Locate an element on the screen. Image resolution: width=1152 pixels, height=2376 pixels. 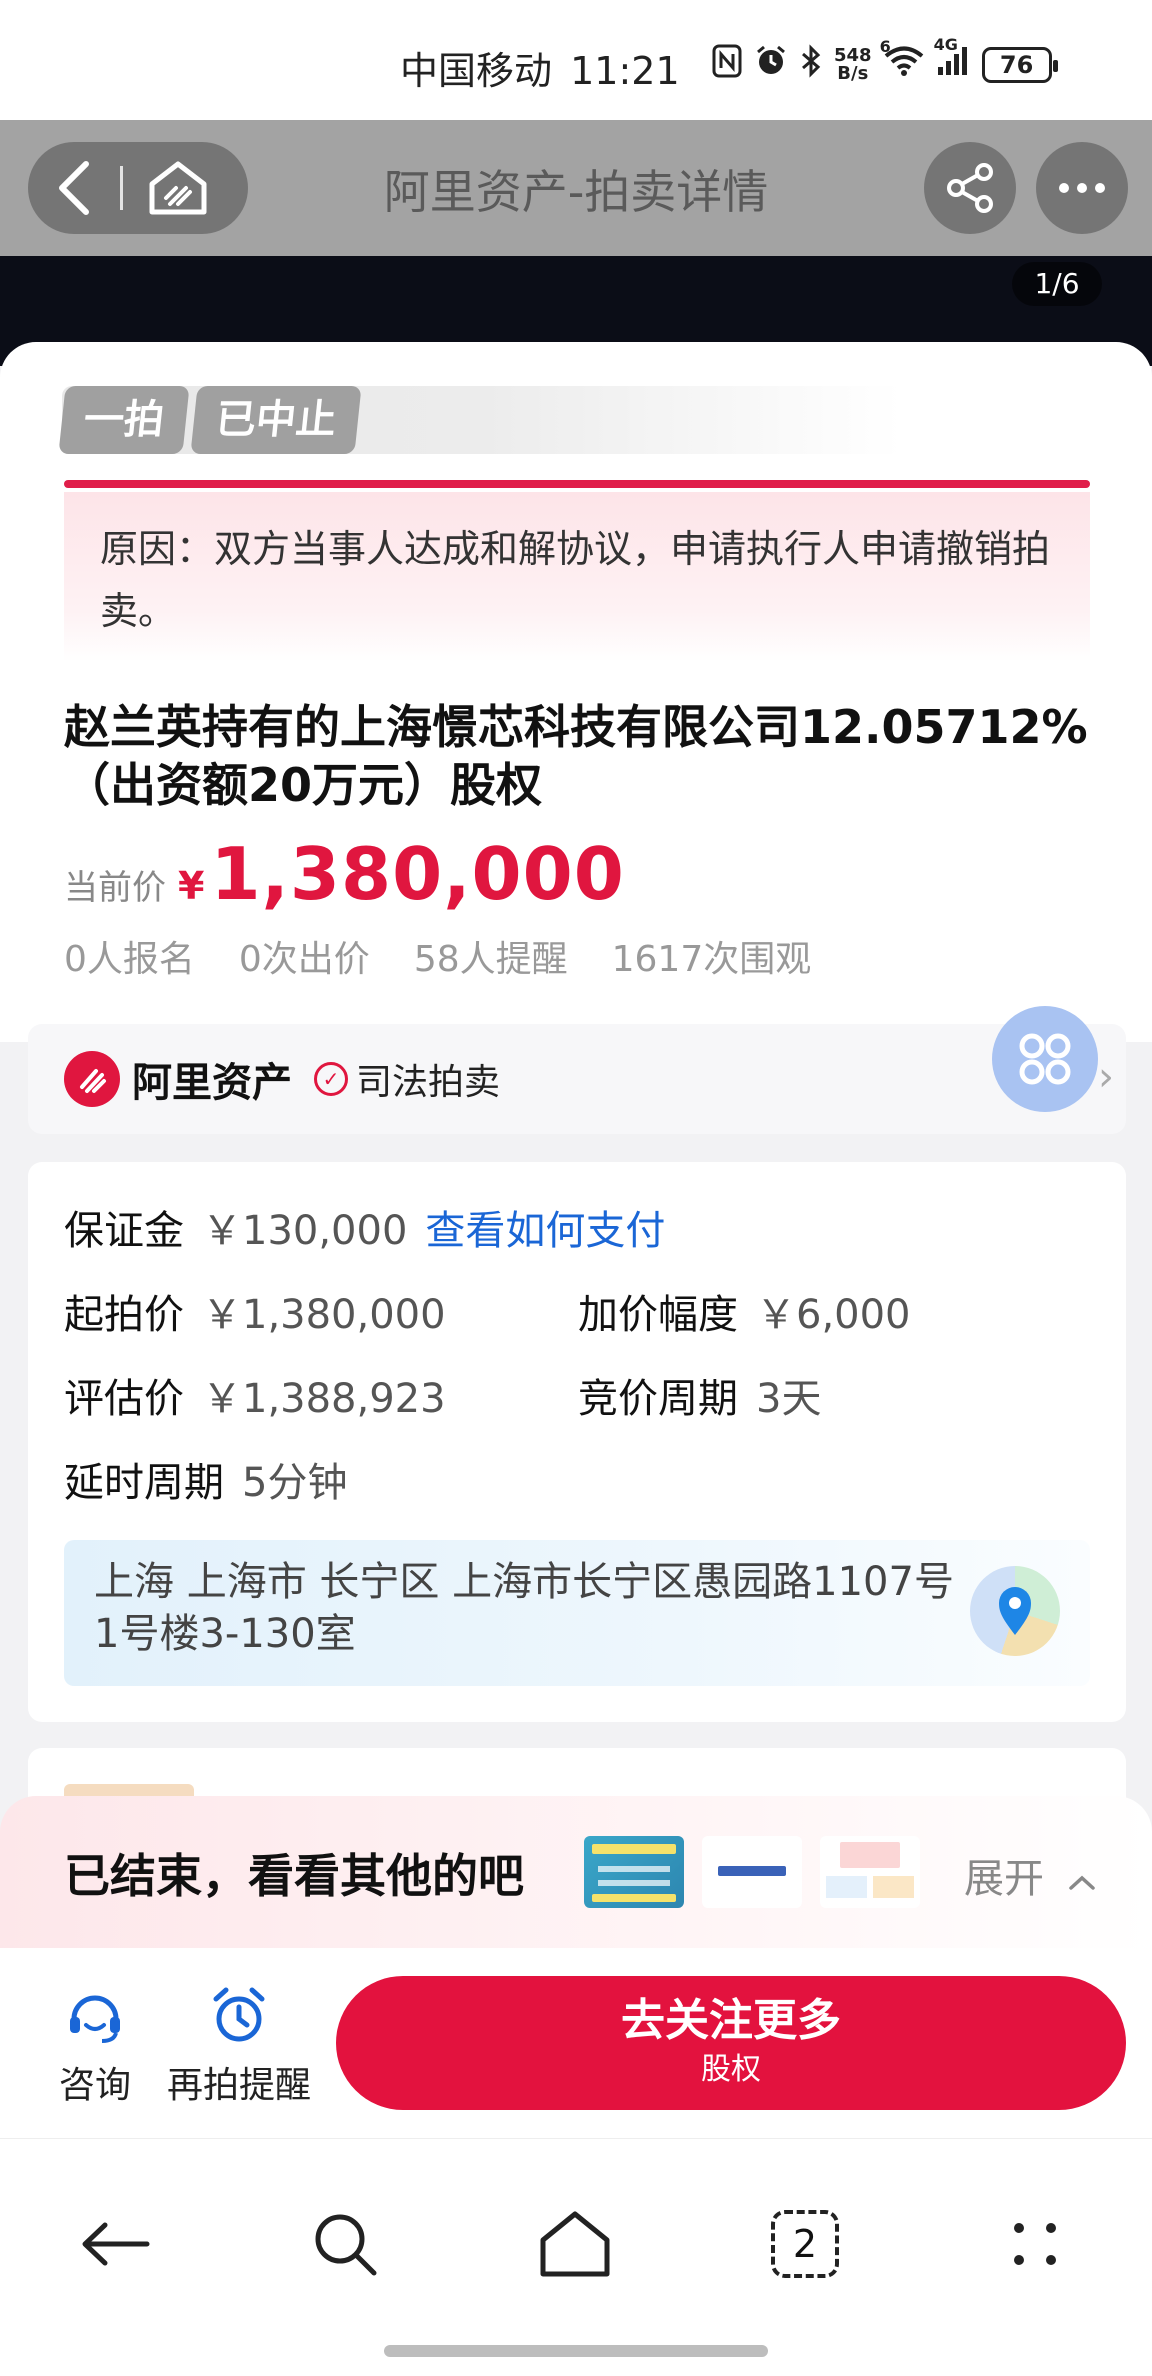
delay-period-label: 延时周期 is located at coordinates (144, 1483).